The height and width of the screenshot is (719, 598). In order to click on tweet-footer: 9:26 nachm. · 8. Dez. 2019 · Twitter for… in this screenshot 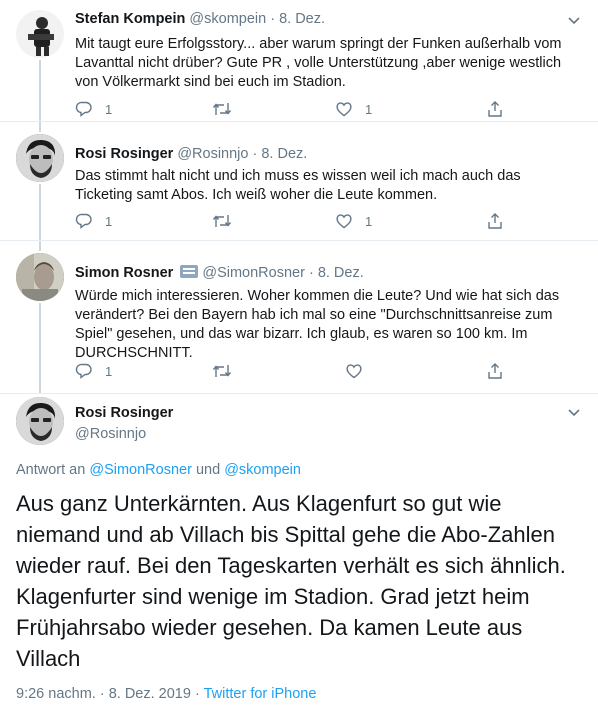, I will do `click(166, 694)`.